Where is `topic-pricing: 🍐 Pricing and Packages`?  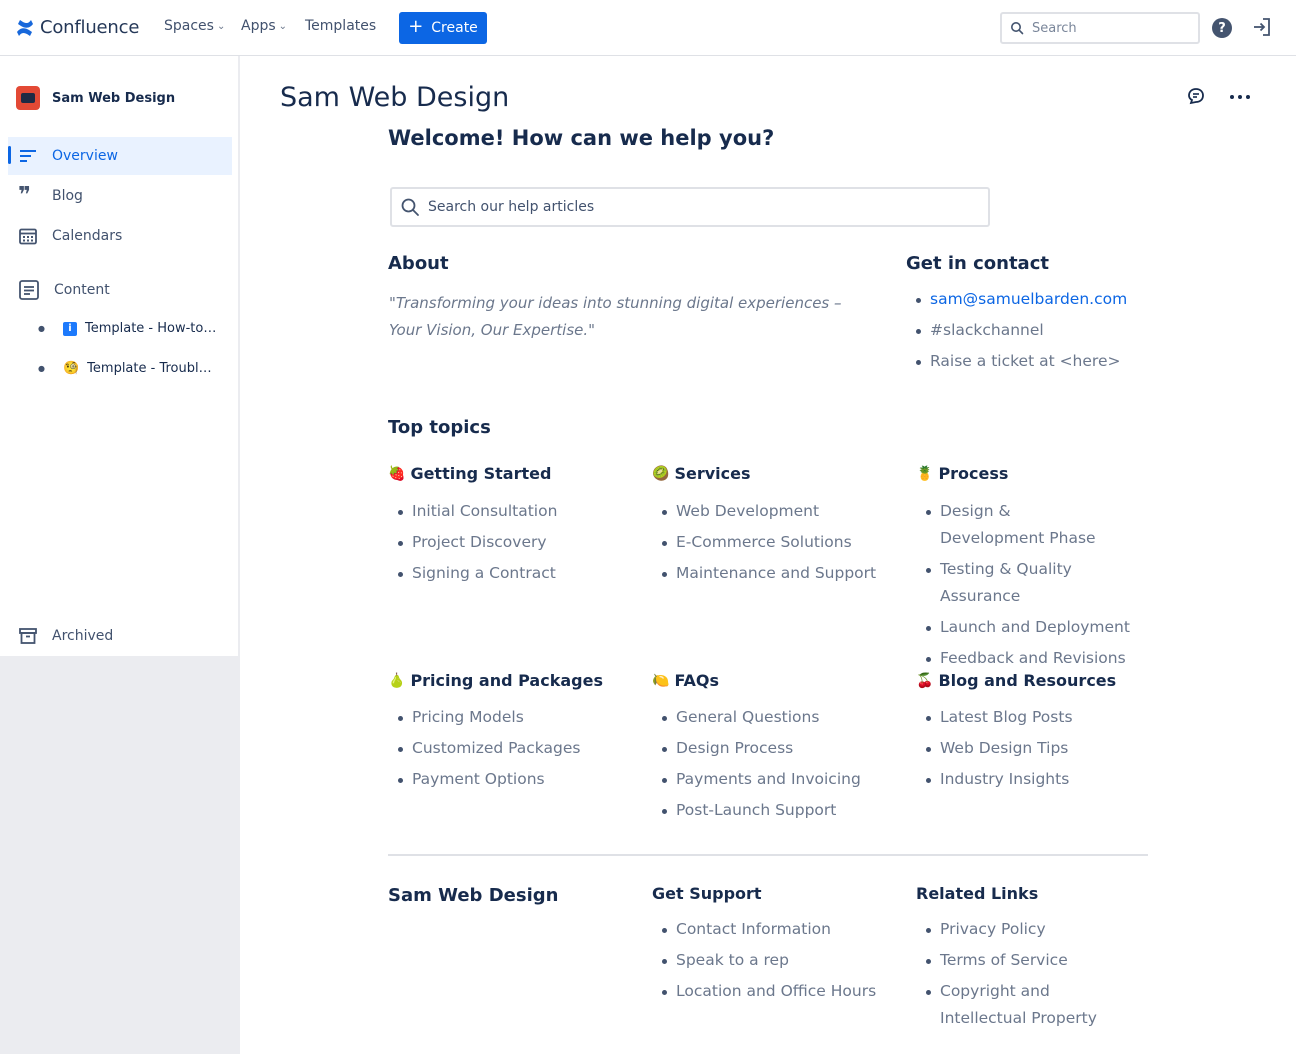
topic-pricing: 🍐 Pricing and Packages is located at coordinates (495, 680).